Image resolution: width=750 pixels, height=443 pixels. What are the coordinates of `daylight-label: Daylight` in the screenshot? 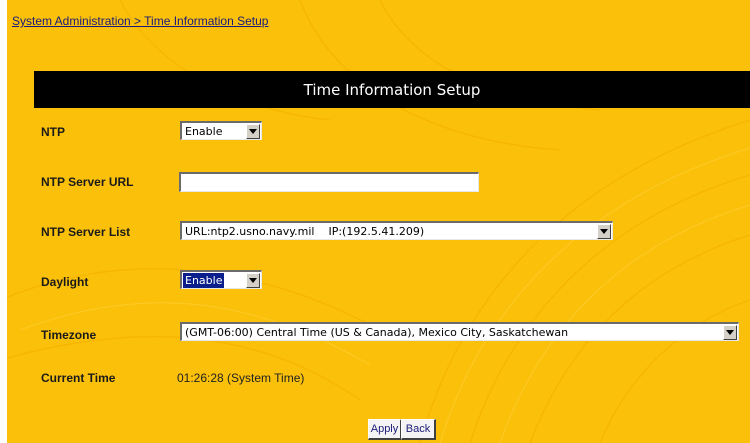 It's located at (65, 282).